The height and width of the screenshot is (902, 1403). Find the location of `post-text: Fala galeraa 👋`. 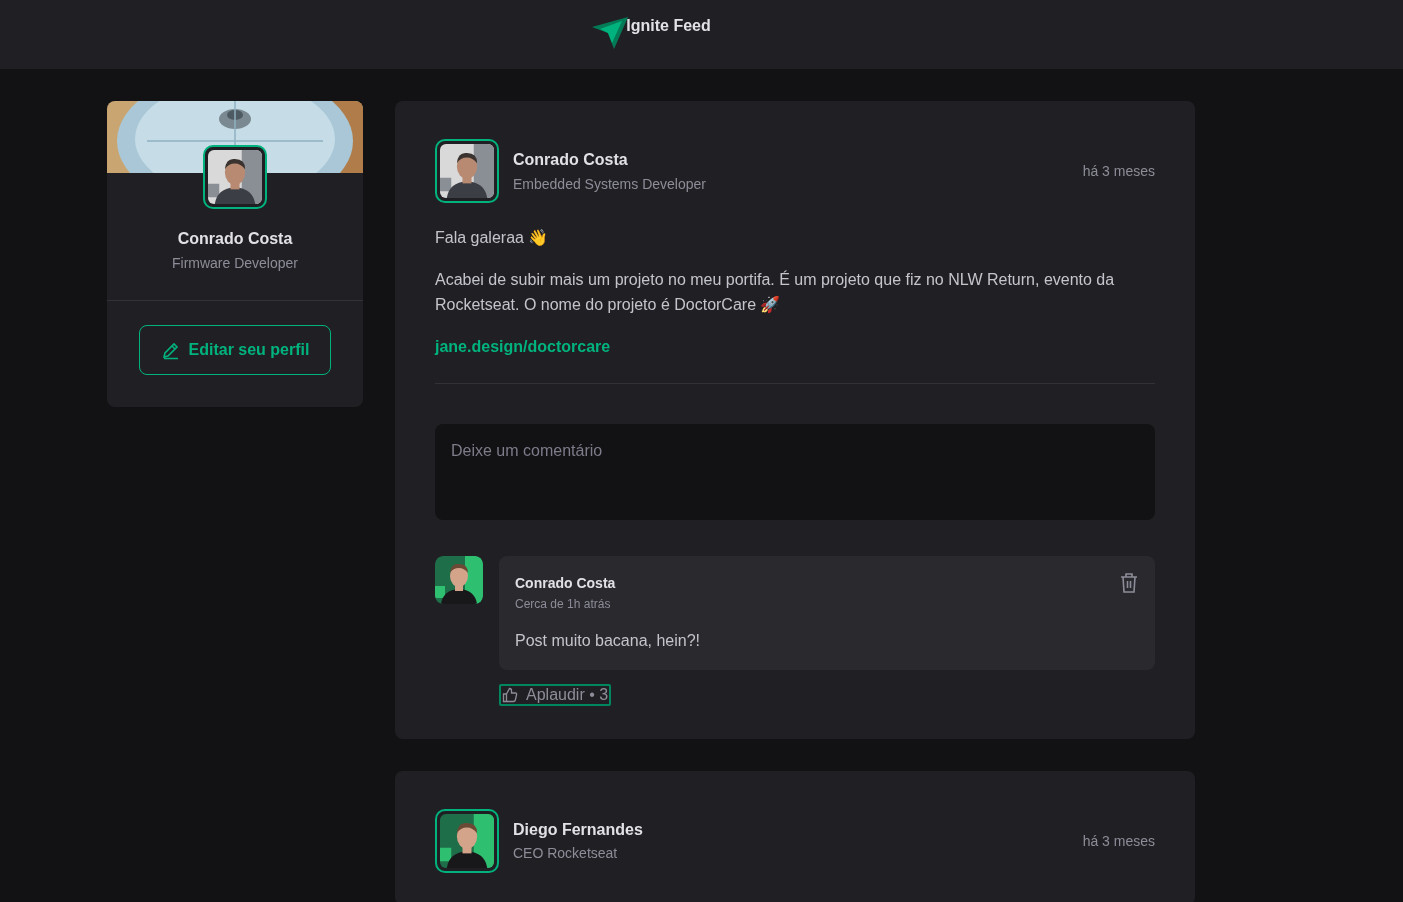

post-text: Fala galeraa 👋 is located at coordinates (492, 238).